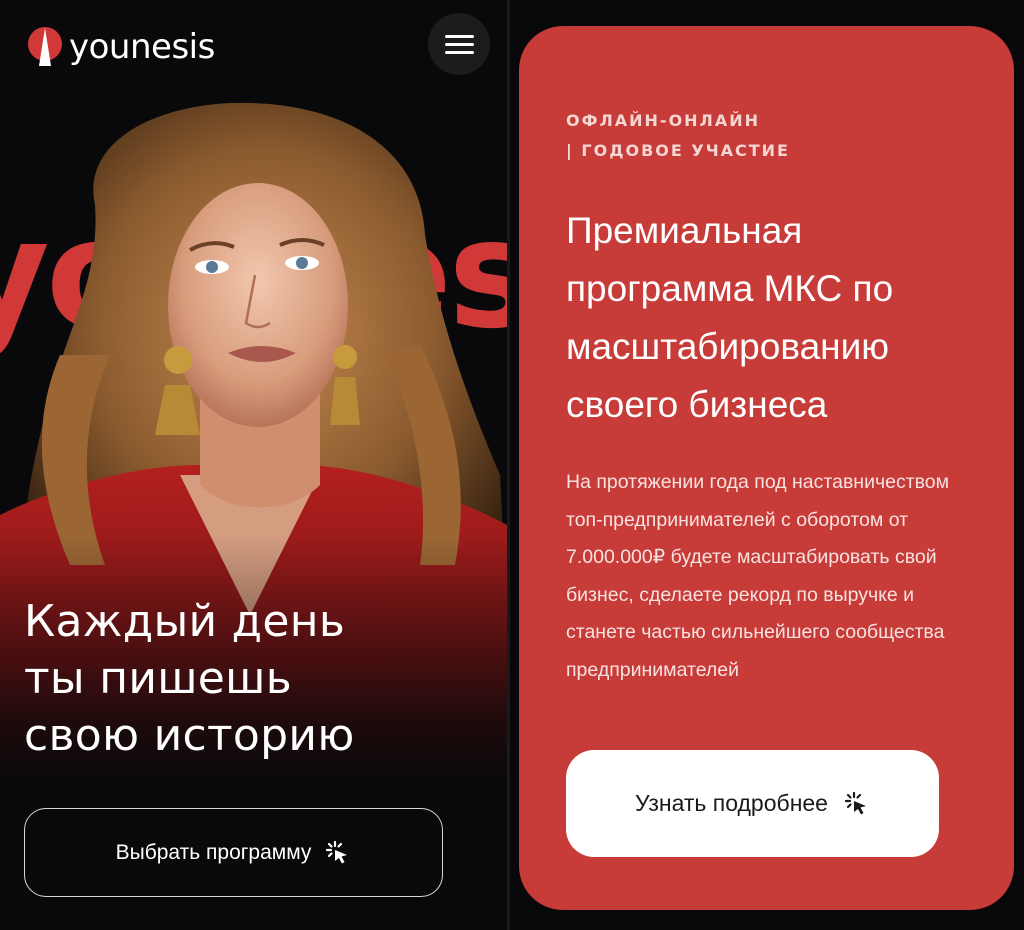 This screenshot has height=930, width=1024. I want to click on hero-line: Каждый день, so click(185, 621).